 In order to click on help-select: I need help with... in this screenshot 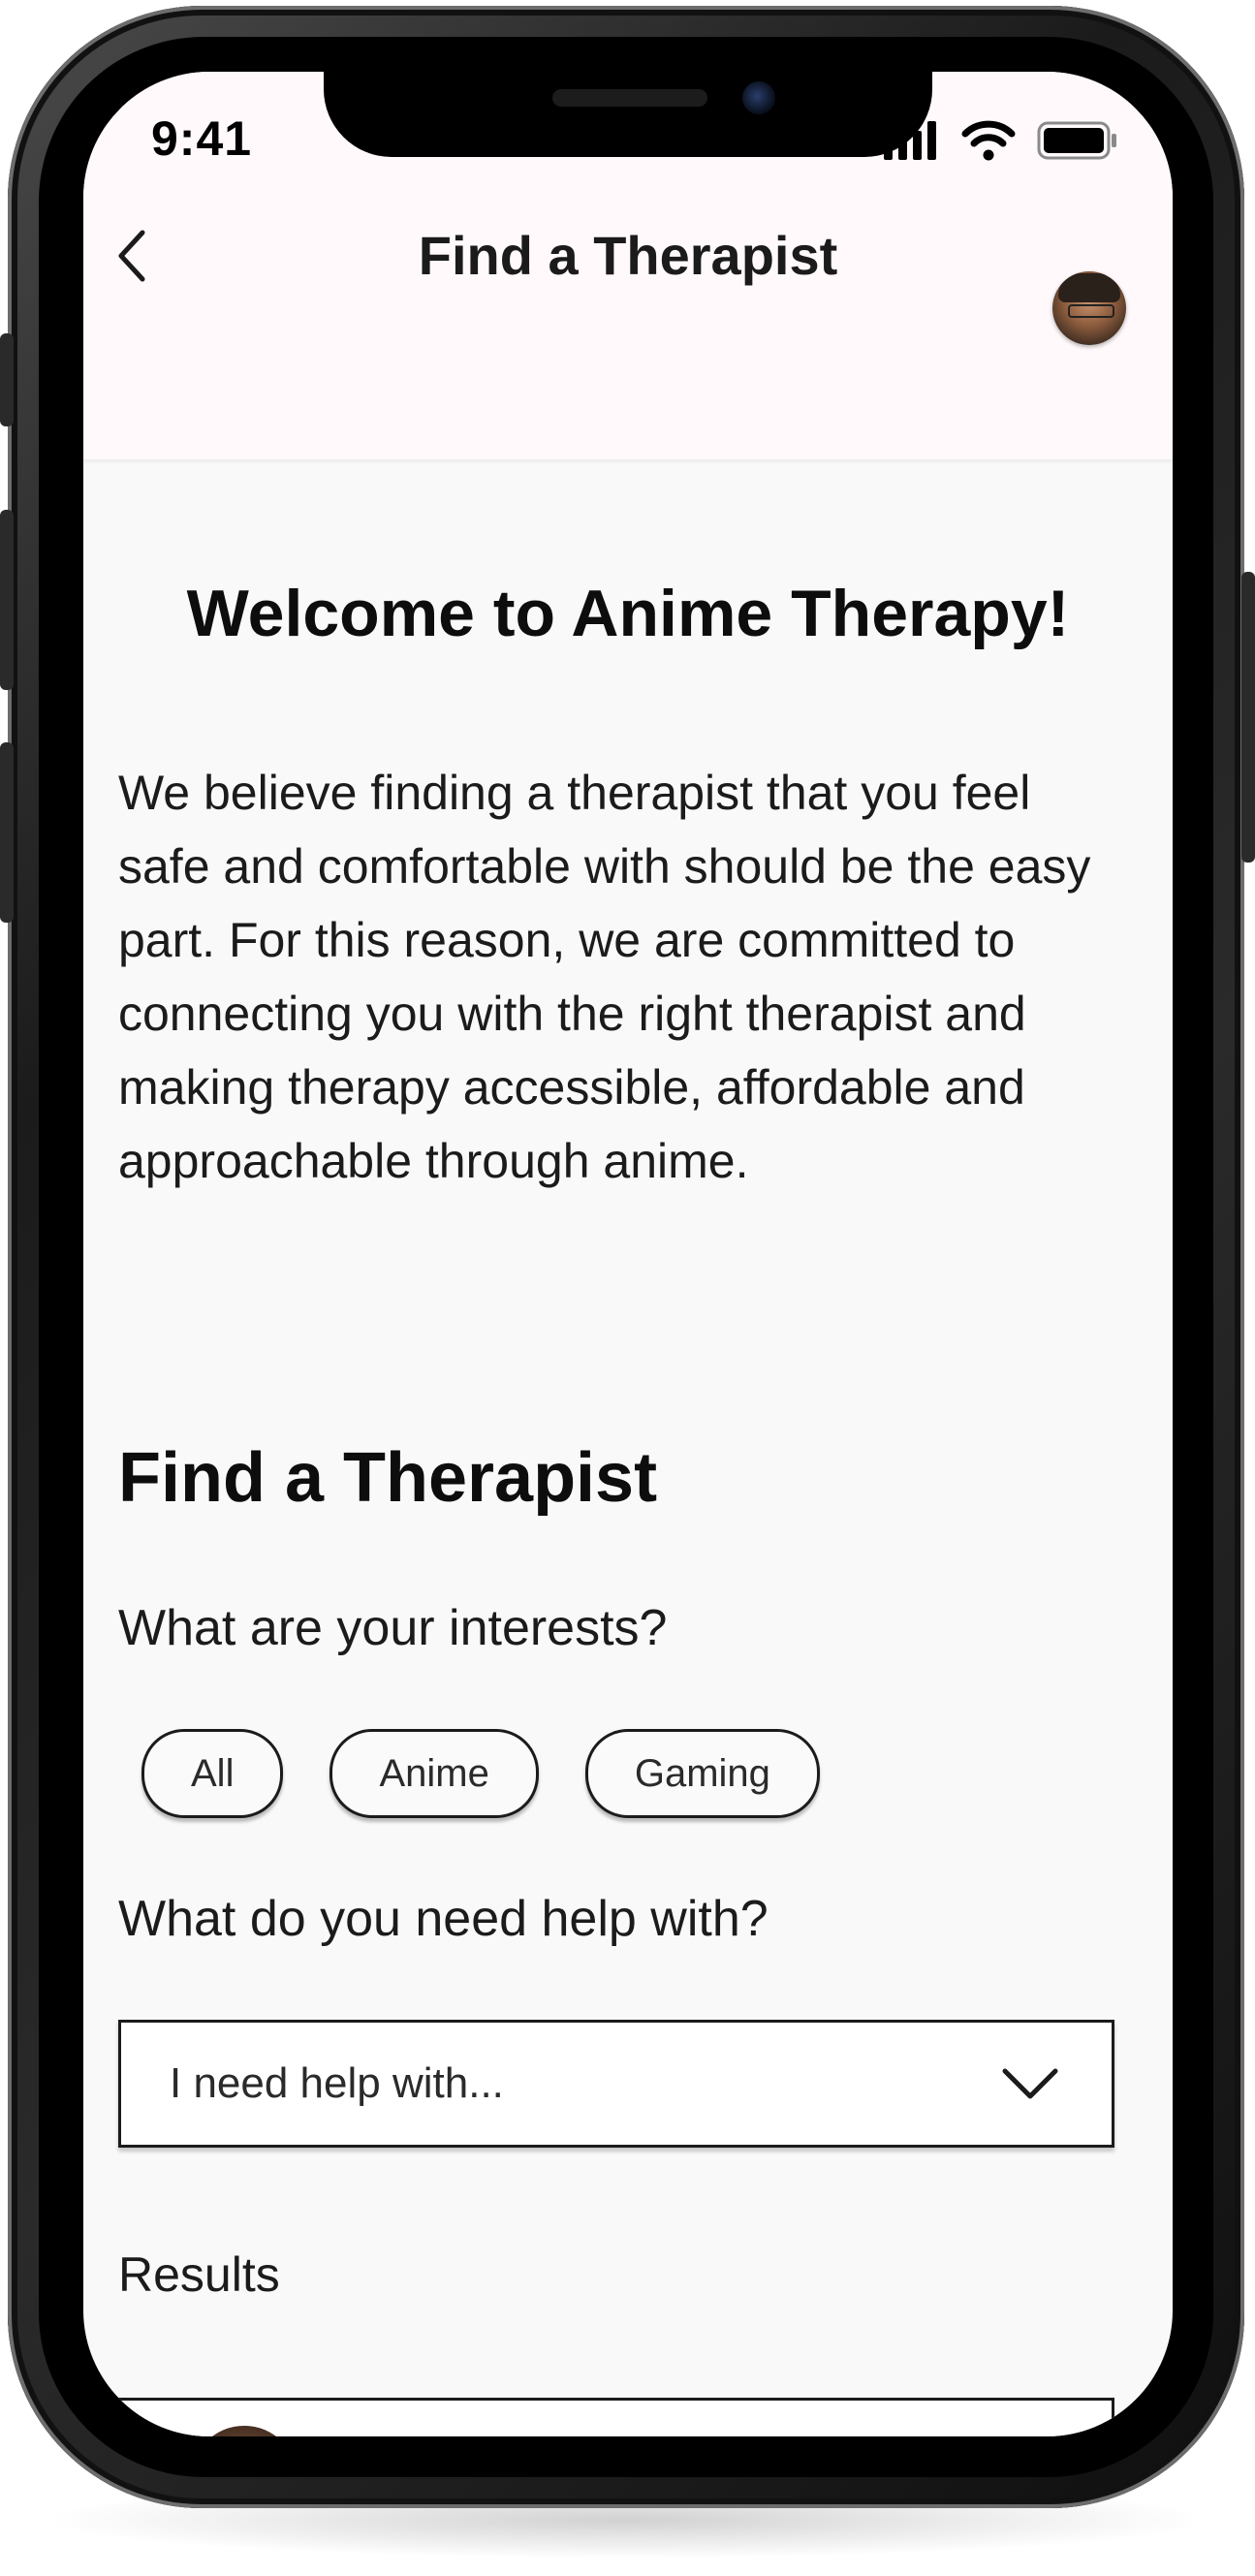, I will do `click(616, 2084)`.